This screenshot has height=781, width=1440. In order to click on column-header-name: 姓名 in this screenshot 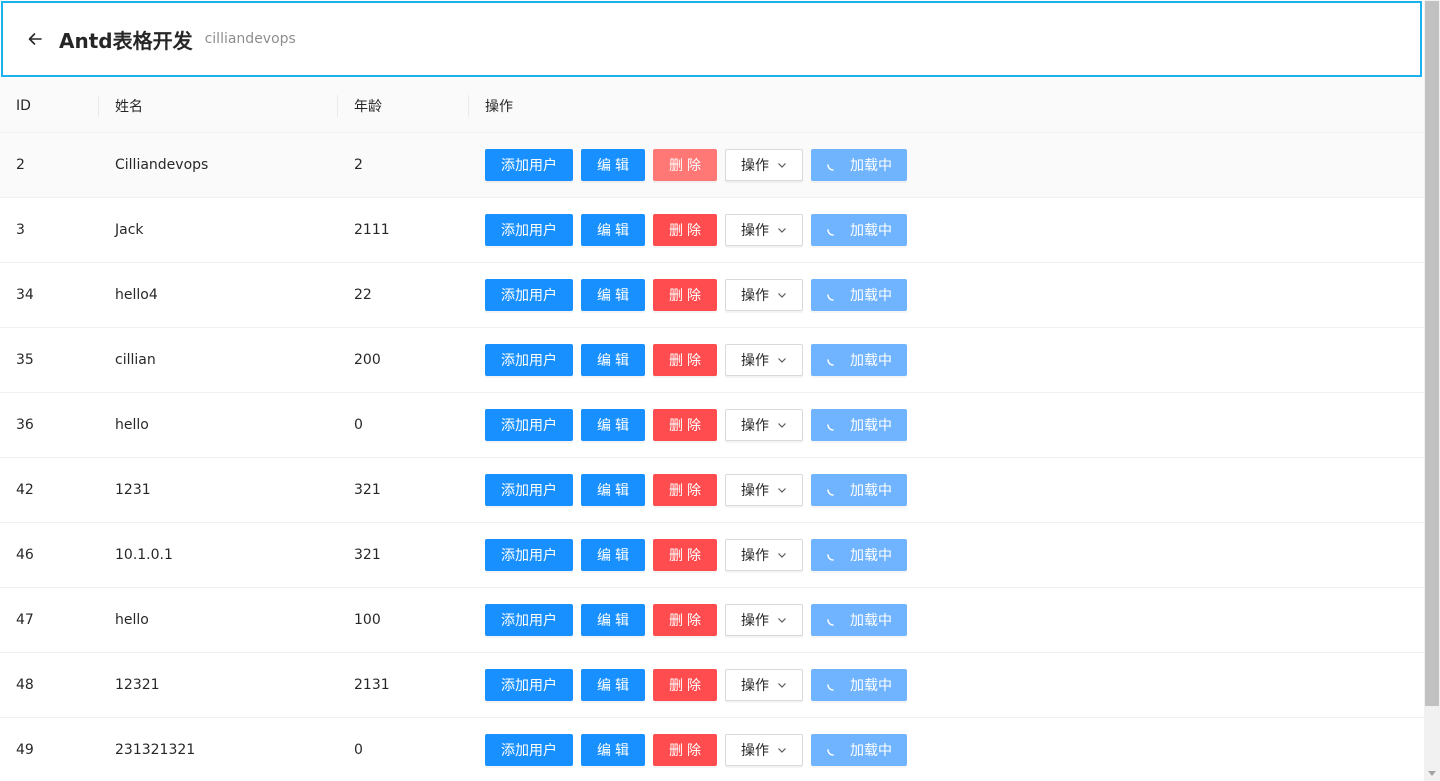, I will do `click(129, 106)`.